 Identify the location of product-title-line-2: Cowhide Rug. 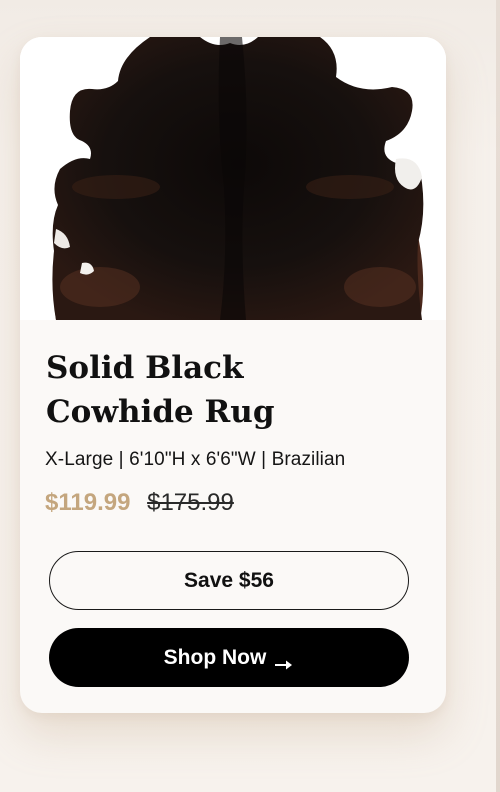
(160, 412).